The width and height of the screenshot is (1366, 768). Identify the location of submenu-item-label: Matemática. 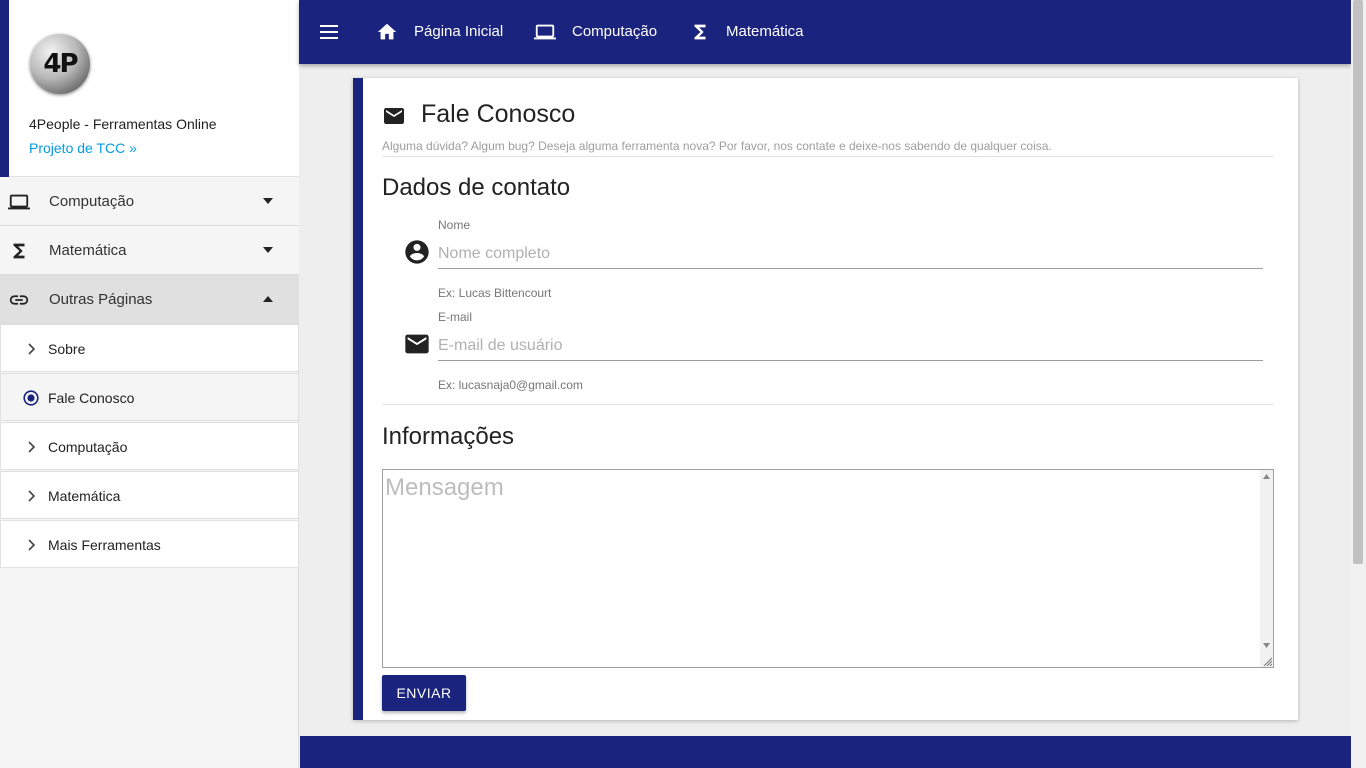
(84, 496).